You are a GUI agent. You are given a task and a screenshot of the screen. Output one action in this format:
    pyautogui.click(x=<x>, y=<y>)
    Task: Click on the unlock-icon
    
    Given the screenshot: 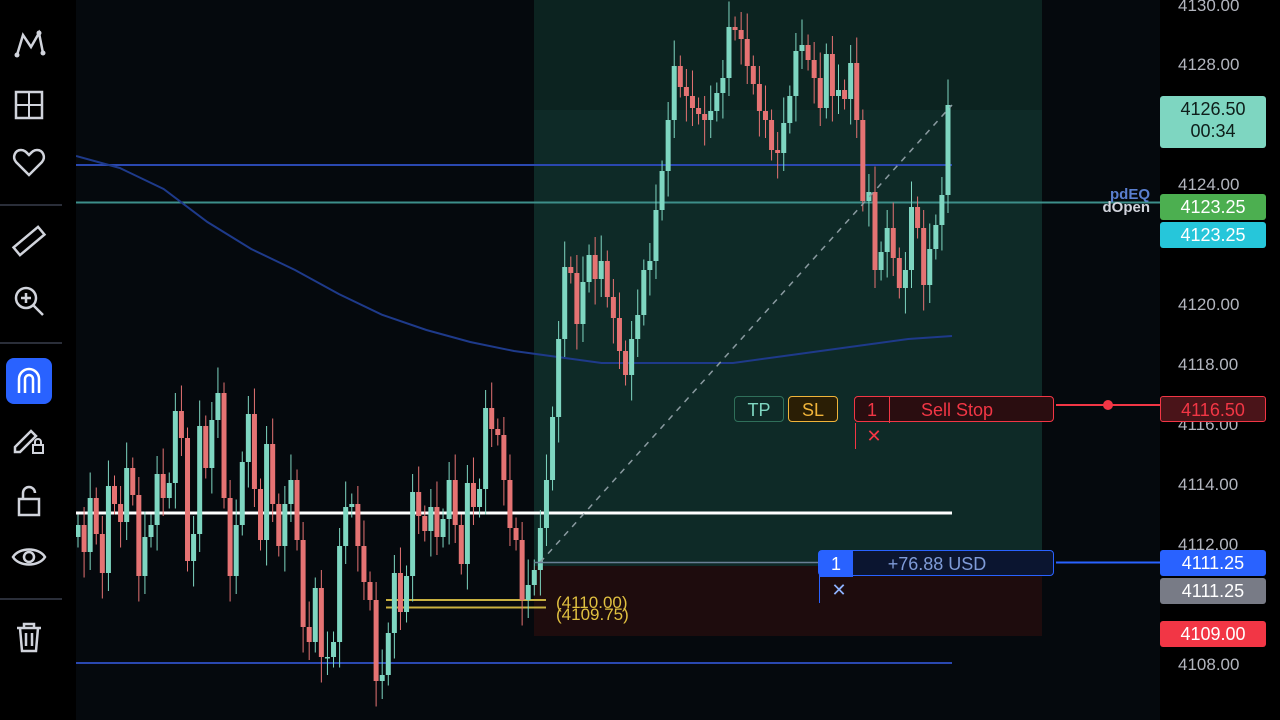 What is the action you would take?
    pyautogui.click(x=29, y=501)
    